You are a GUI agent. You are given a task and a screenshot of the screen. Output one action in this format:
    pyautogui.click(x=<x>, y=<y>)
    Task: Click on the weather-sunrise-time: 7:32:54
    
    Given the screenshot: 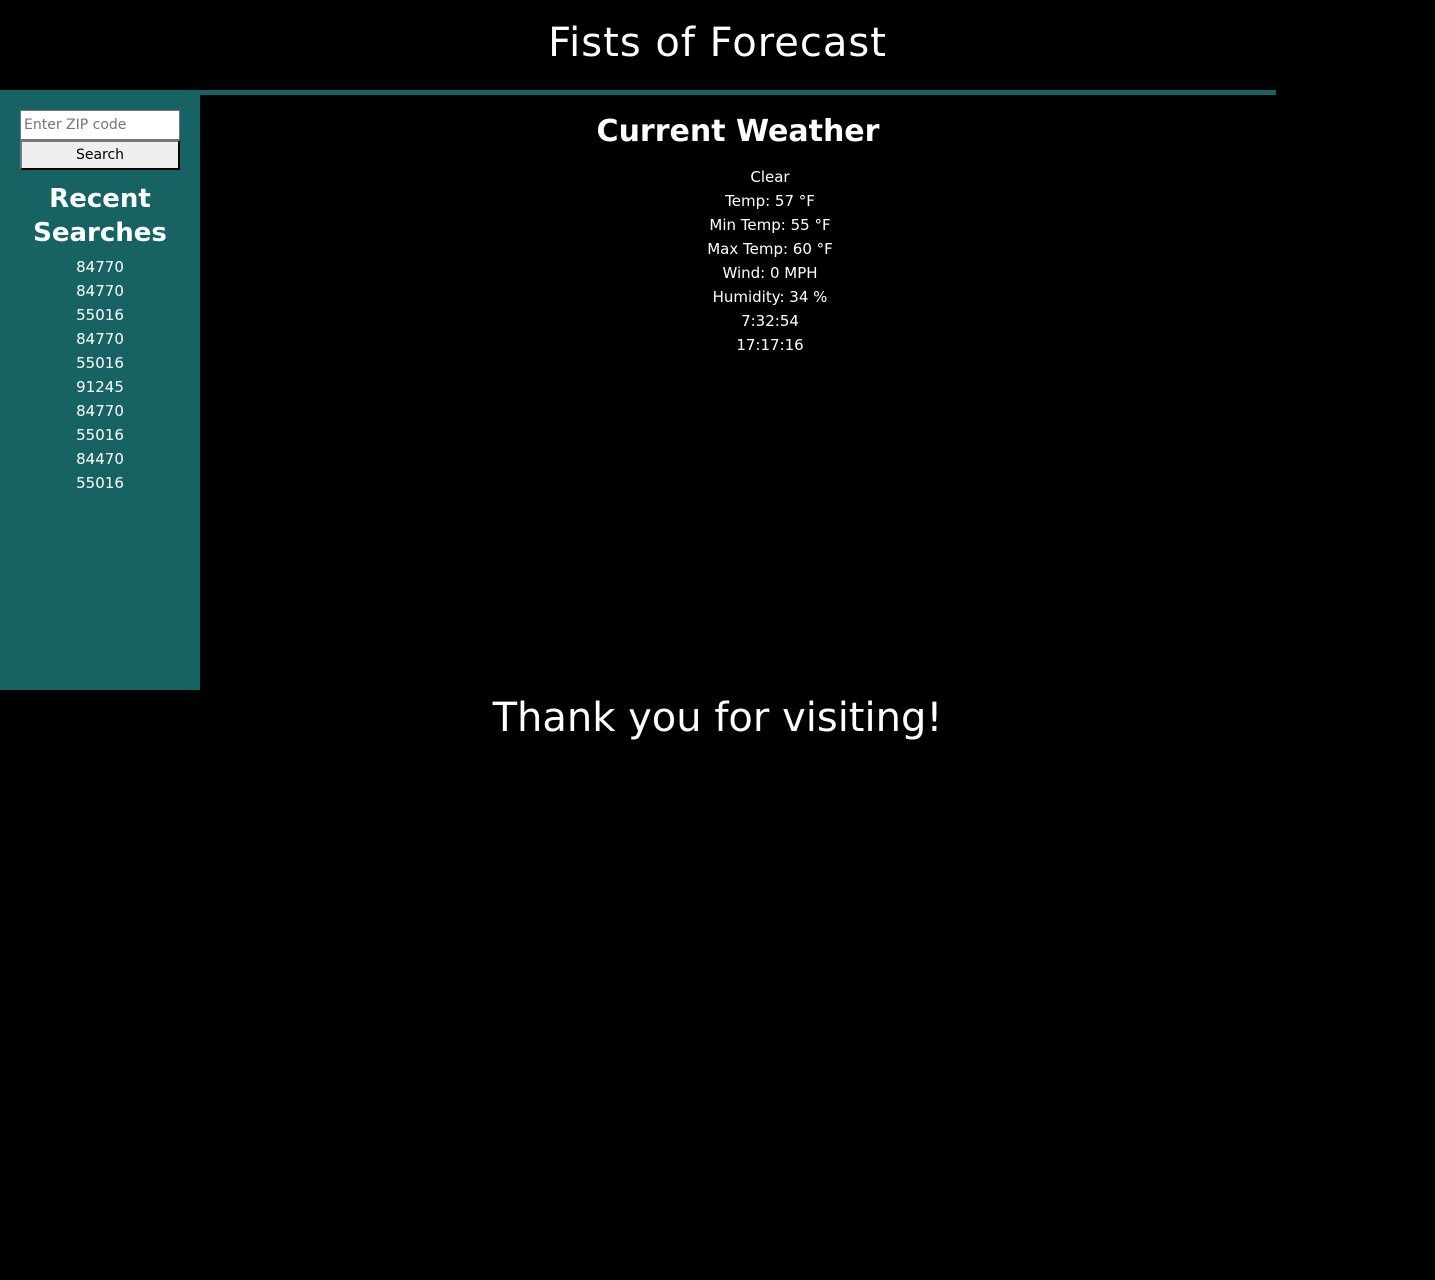 What is the action you would take?
    pyautogui.click(x=770, y=321)
    